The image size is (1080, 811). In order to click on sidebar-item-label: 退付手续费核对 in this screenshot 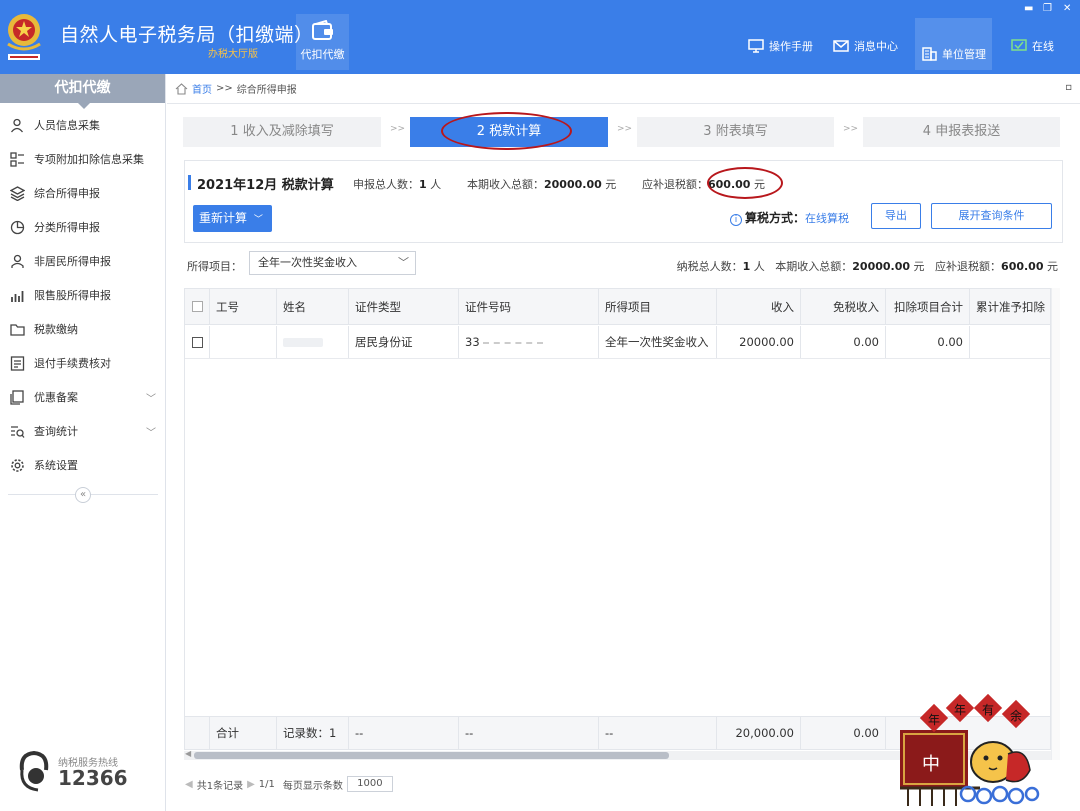, I will do `click(72, 363)`.